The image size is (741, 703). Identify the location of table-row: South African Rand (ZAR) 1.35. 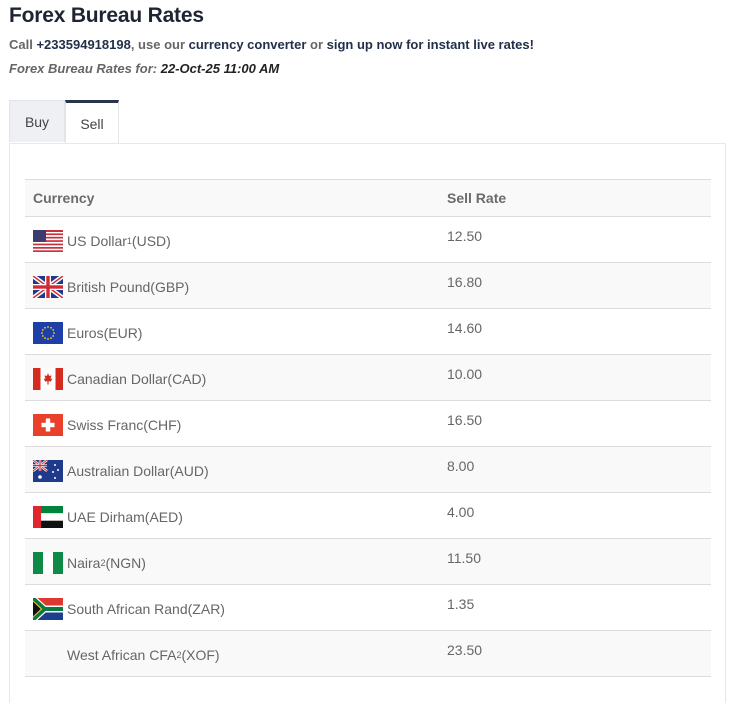
(368, 607).